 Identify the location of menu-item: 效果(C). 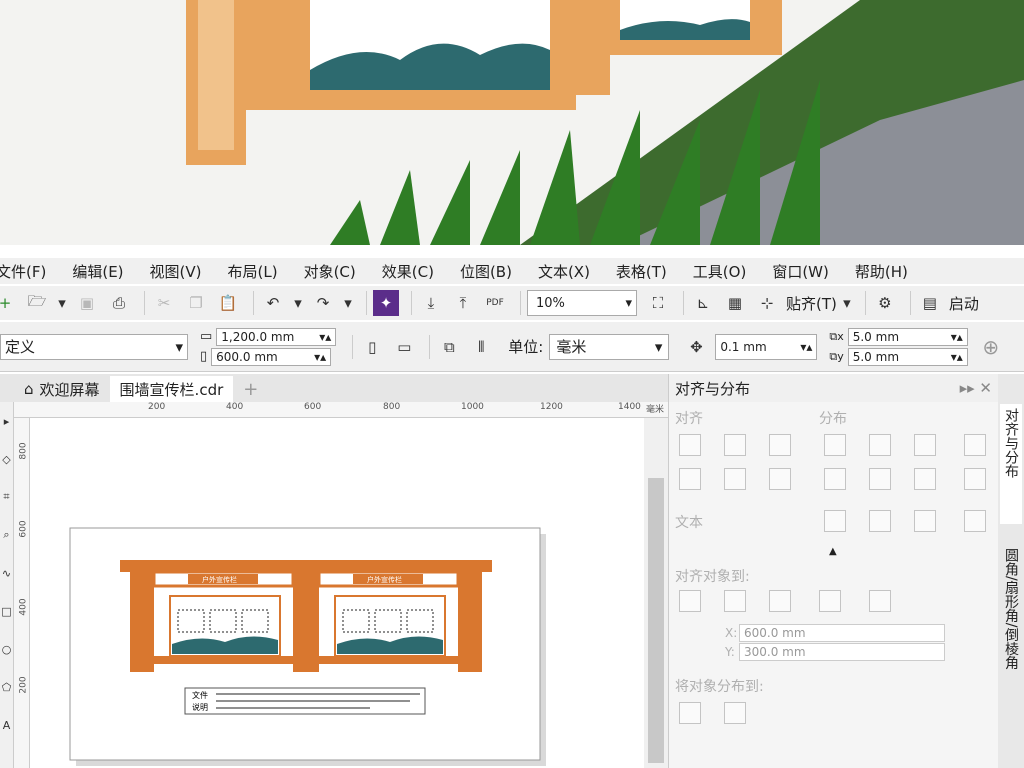
(414, 271).